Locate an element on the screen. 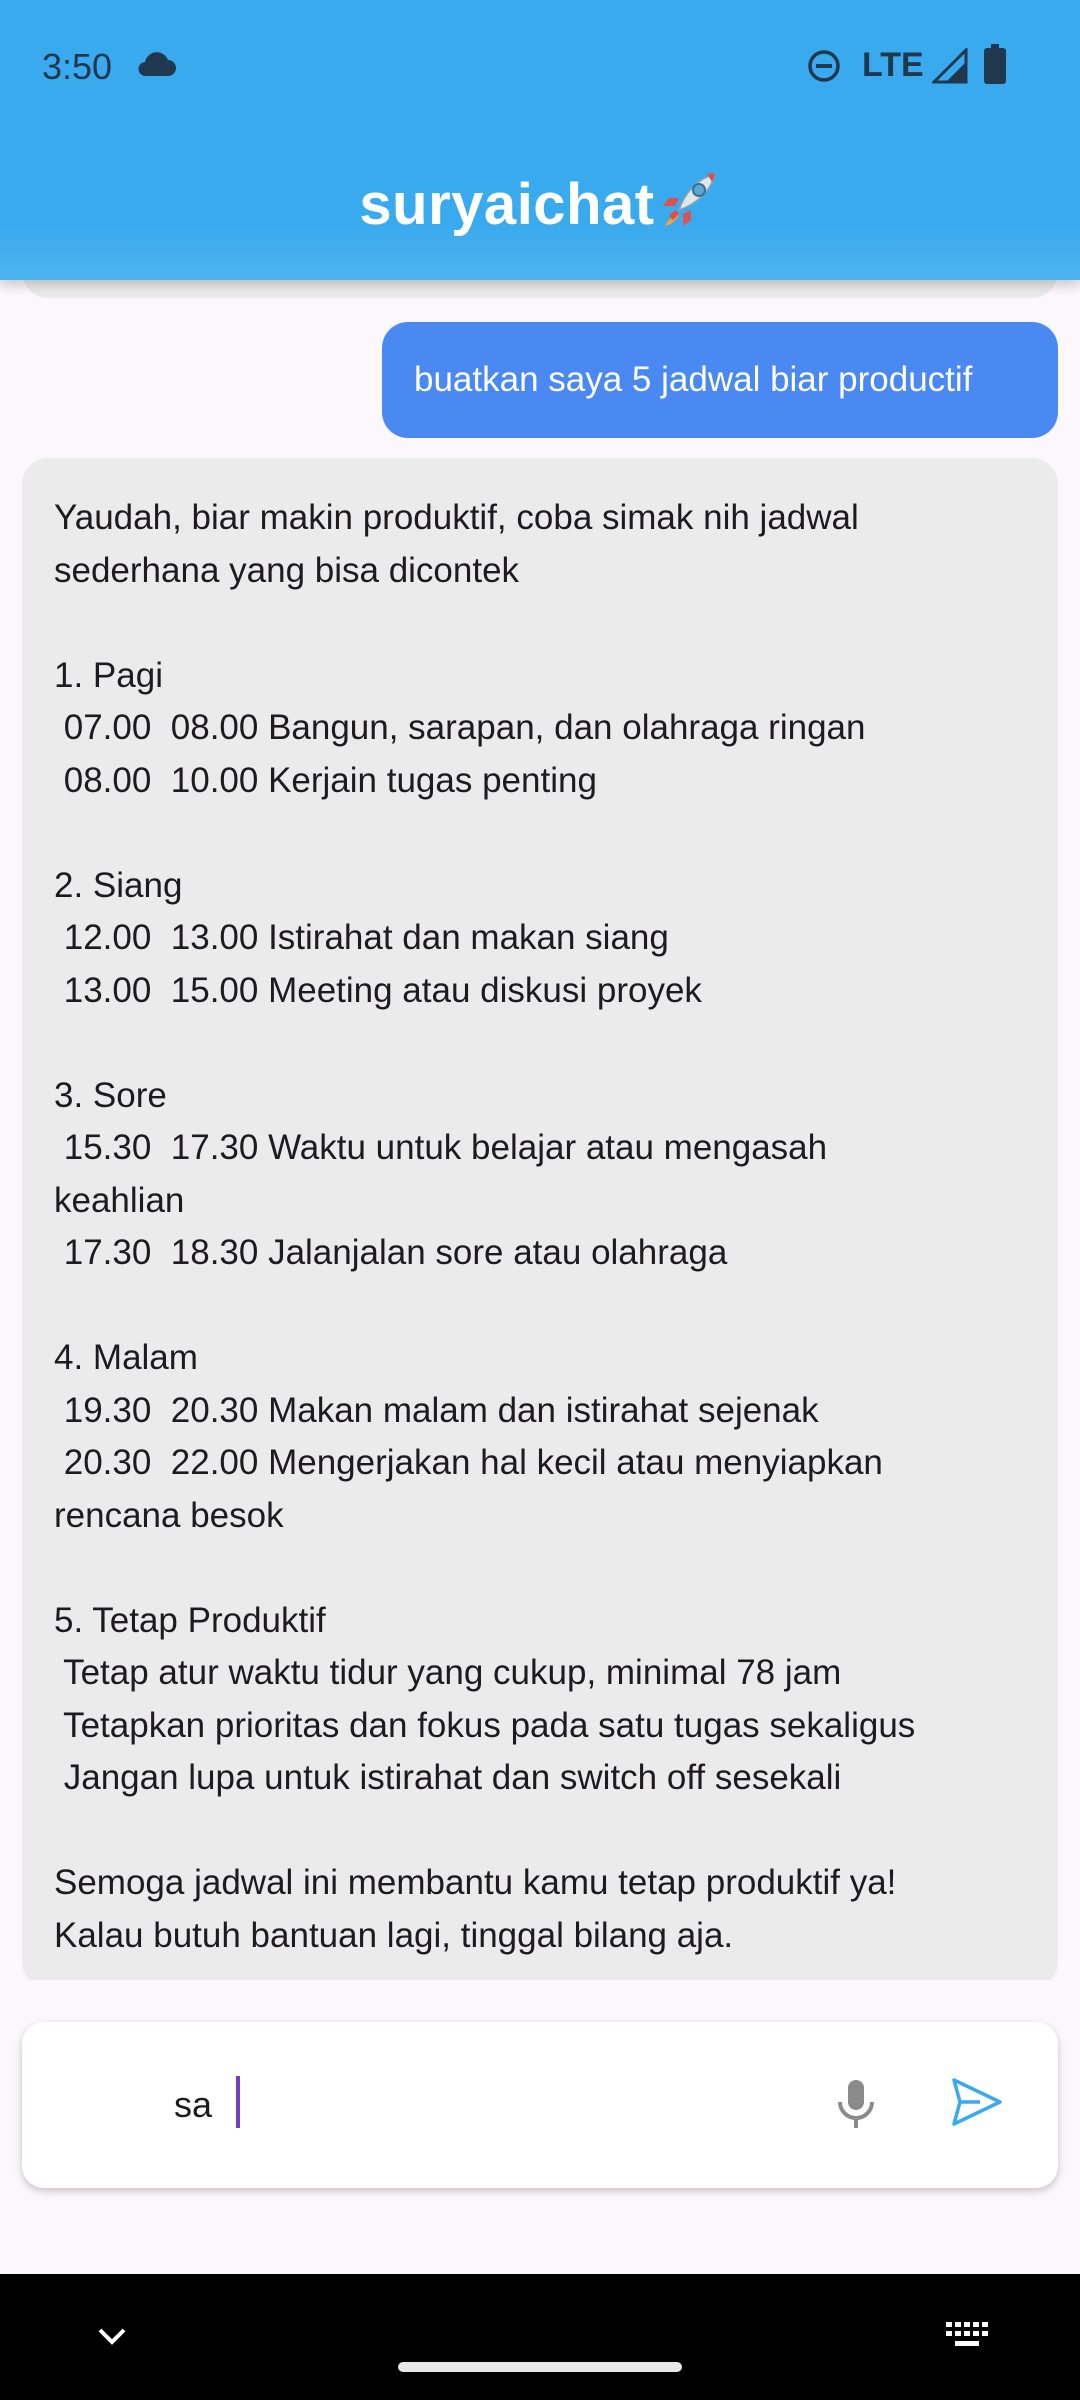 The width and height of the screenshot is (1080, 2400). system-nav-bar is located at coordinates (540, 2337).